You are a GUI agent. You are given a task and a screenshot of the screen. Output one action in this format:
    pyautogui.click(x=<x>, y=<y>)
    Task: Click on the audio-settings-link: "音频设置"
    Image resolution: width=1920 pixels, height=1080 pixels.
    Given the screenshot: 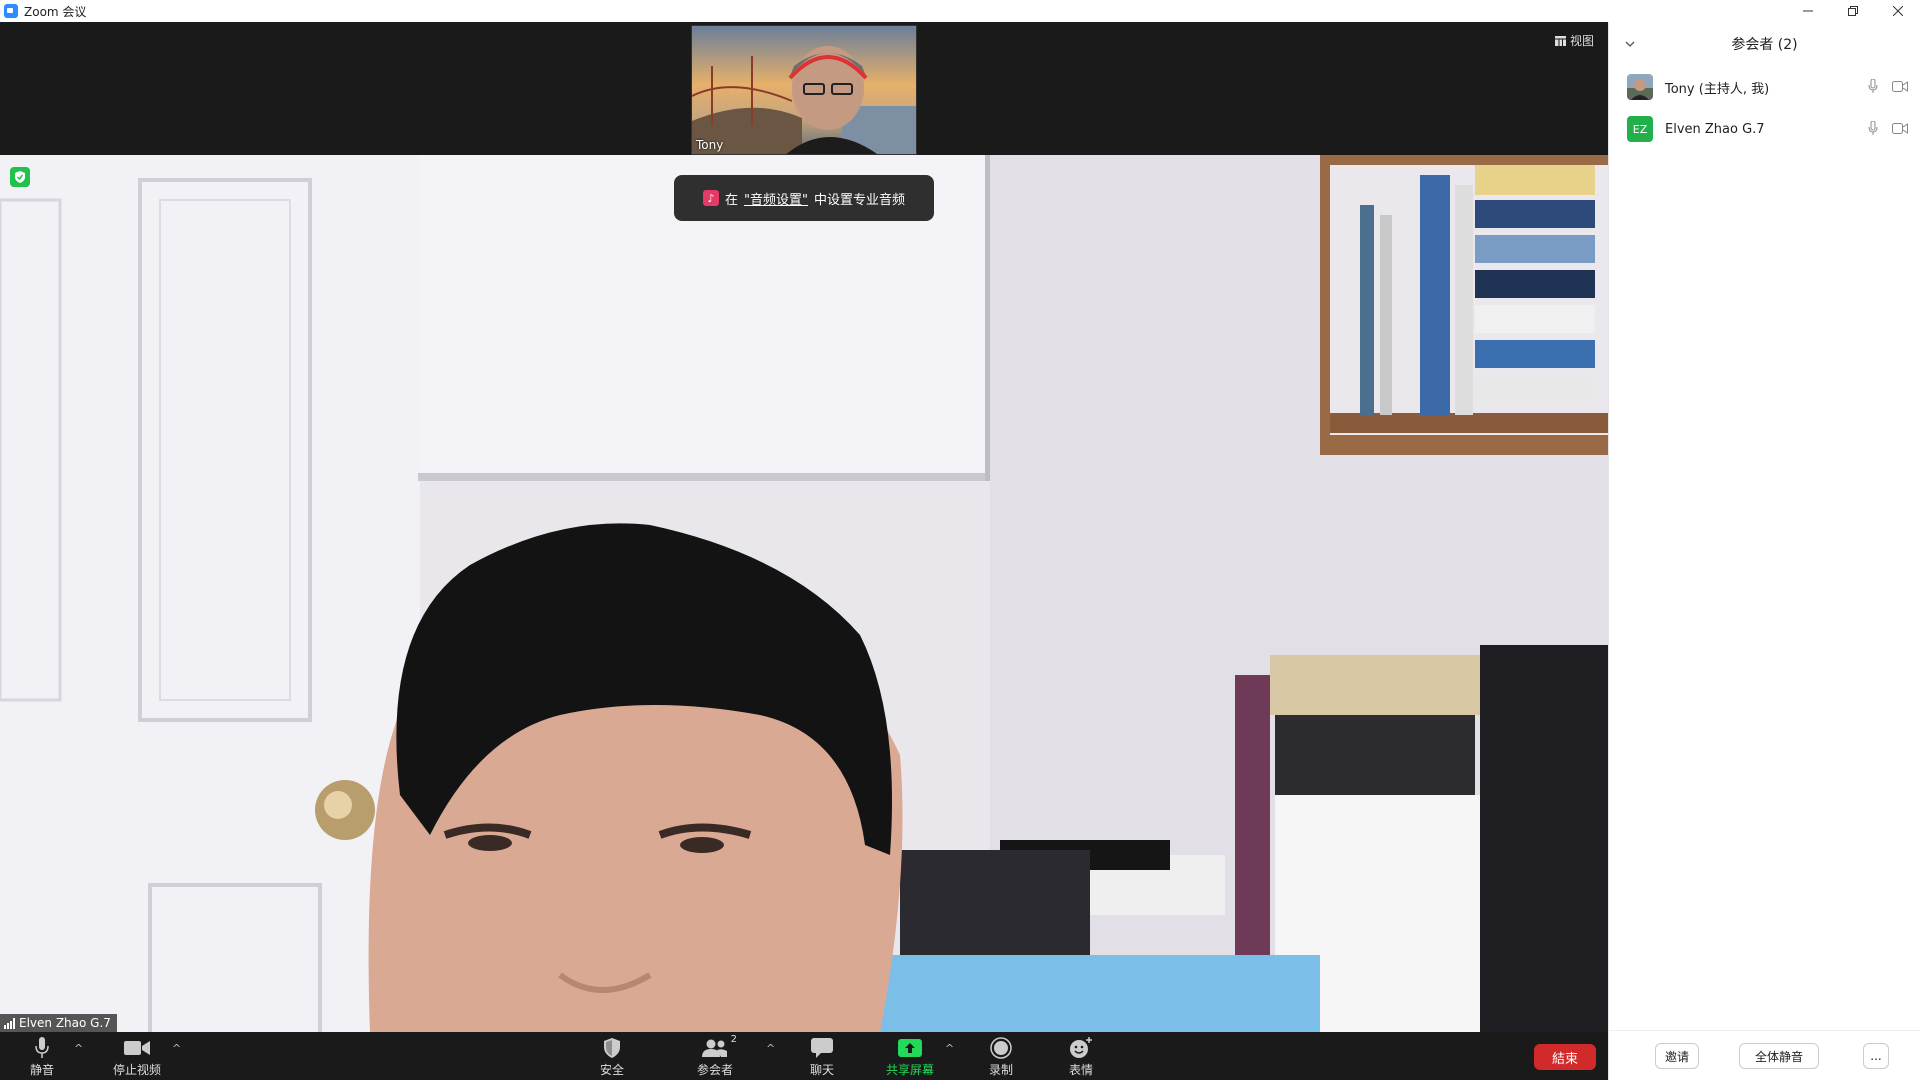 What is the action you would take?
    pyautogui.click(x=776, y=198)
    